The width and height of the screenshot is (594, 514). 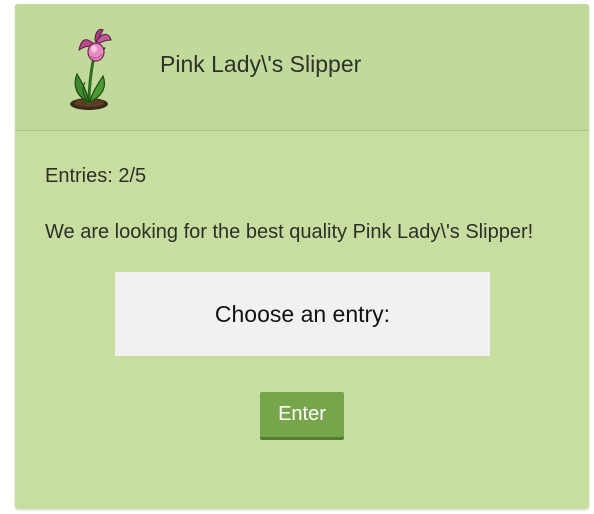 What do you see at coordinates (96, 176) in the screenshot?
I see `entries-count: Entries: 2/5` at bounding box center [96, 176].